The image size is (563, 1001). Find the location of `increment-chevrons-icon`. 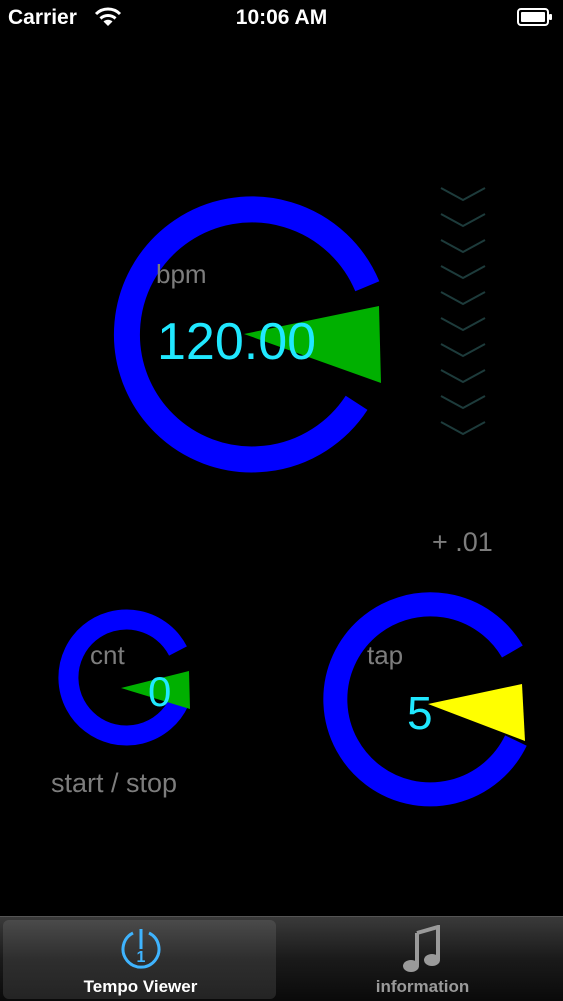

increment-chevrons-icon is located at coordinates (463, 316).